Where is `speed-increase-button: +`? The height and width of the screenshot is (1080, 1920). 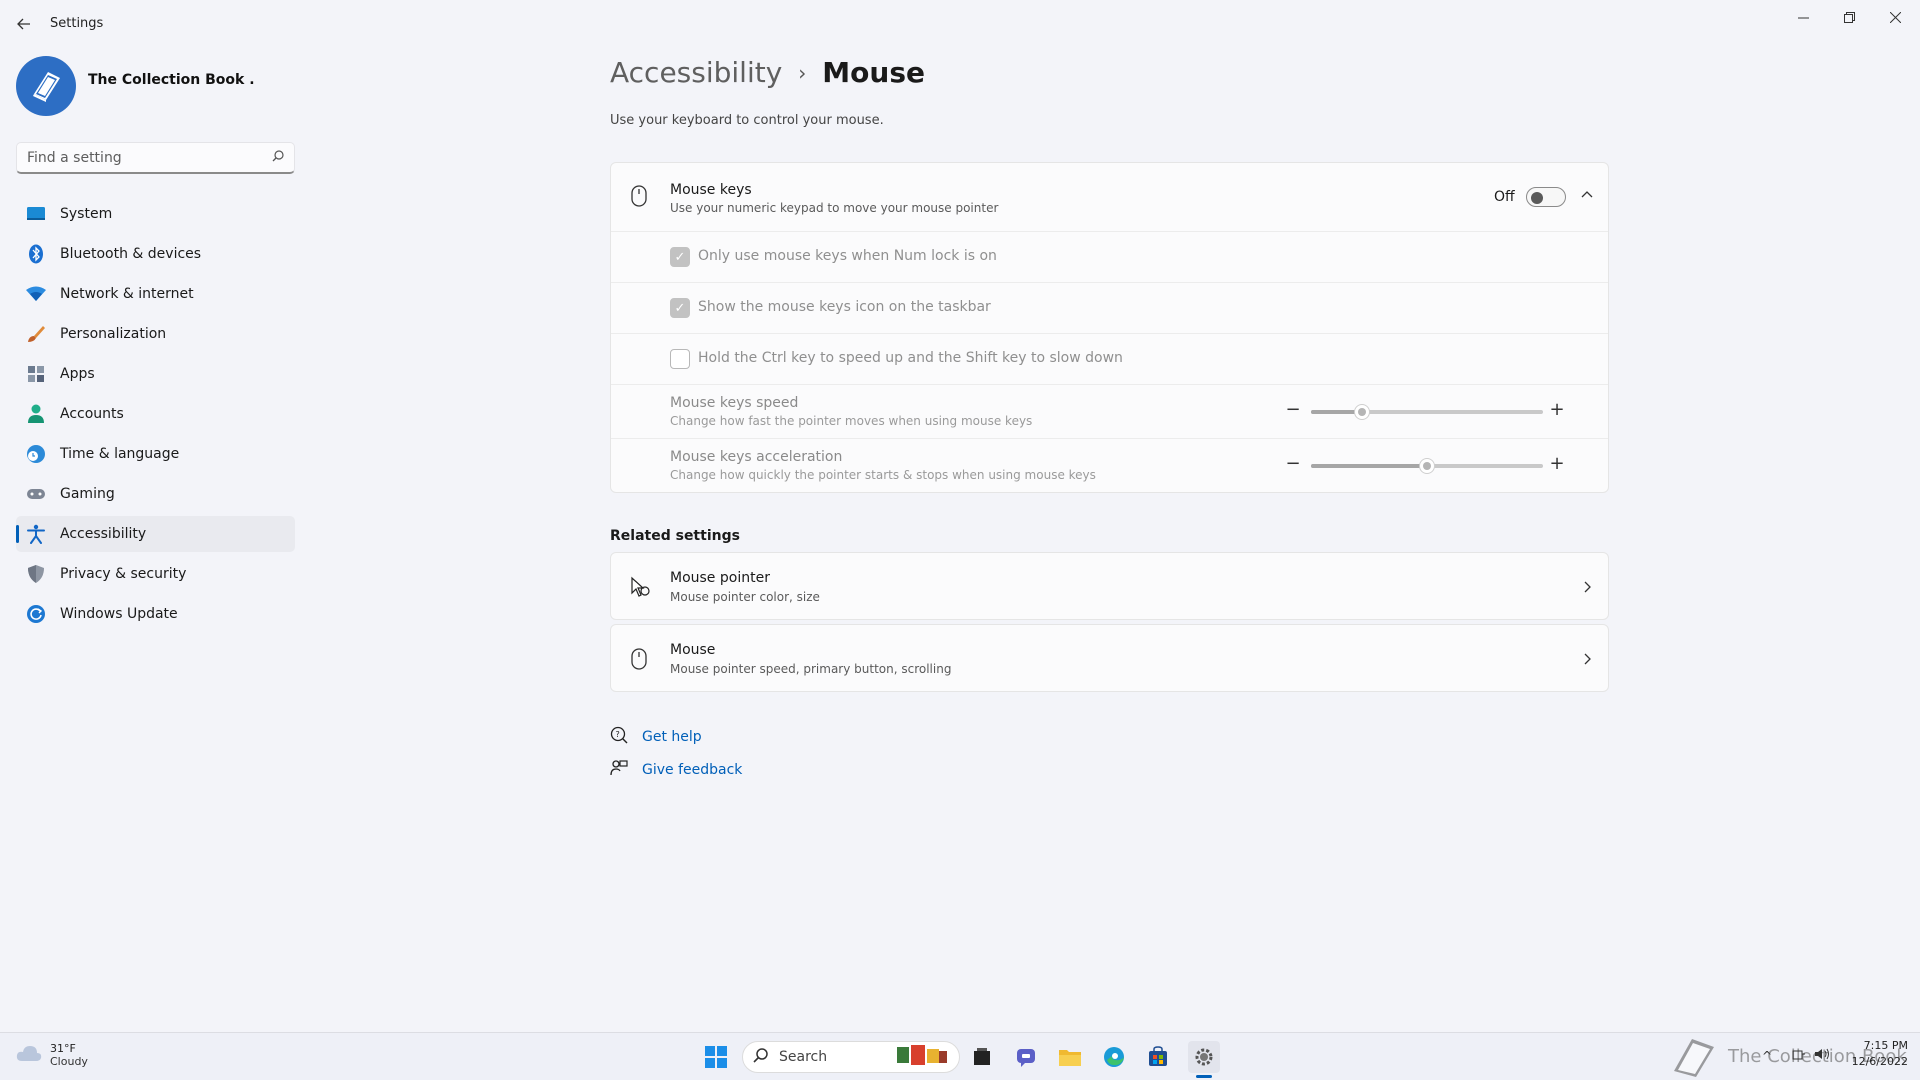
speed-increase-button: + is located at coordinates (1557, 409).